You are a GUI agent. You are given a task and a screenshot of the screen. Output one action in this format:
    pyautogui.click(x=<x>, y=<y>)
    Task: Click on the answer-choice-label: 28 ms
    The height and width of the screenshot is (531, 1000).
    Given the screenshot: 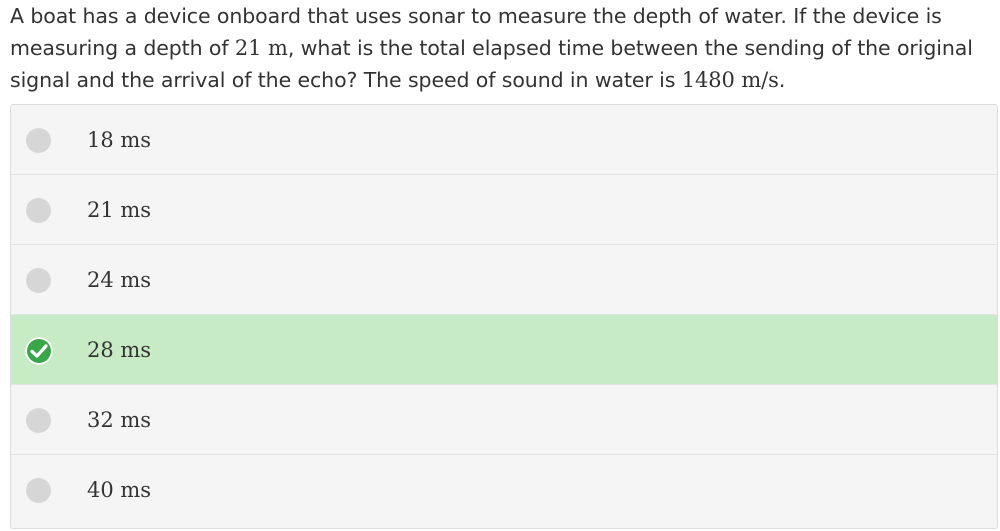 What is the action you would take?
    pyautogui.click(x=119, y=350)
    